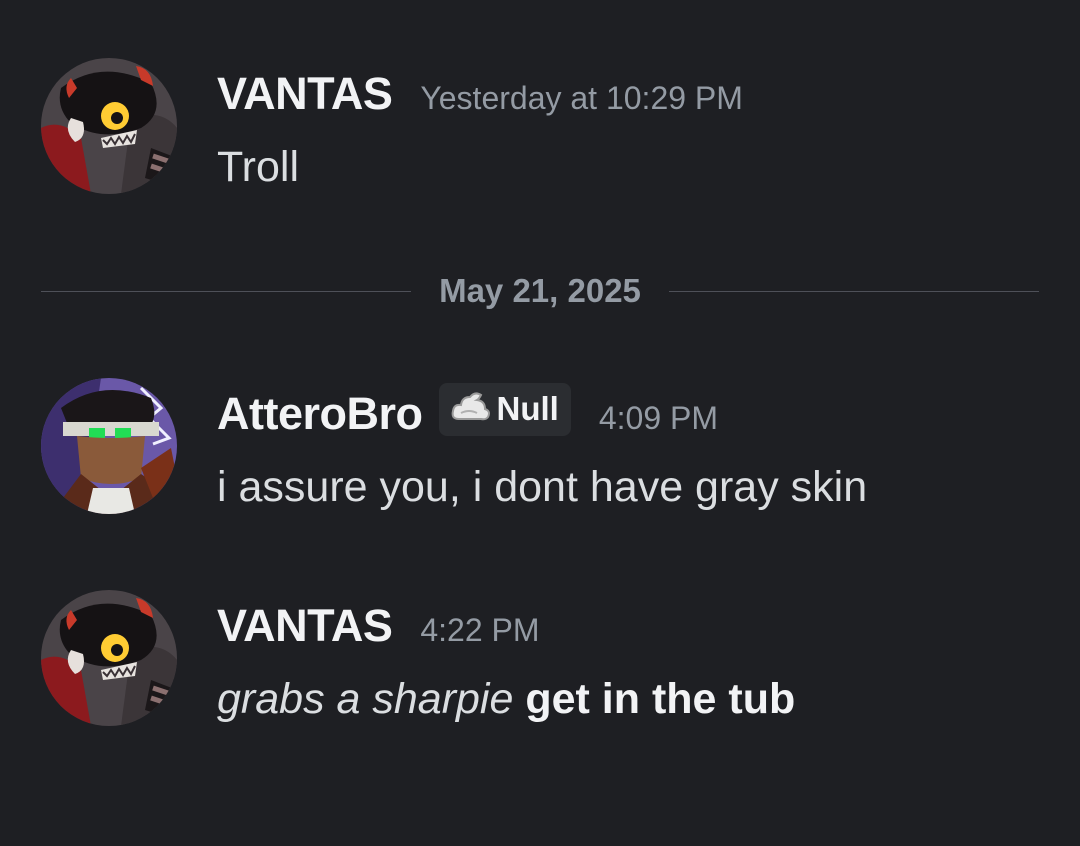 This screenshot has height=846, width=1080. I want to click on server-tag: Null, so click(504, 409).